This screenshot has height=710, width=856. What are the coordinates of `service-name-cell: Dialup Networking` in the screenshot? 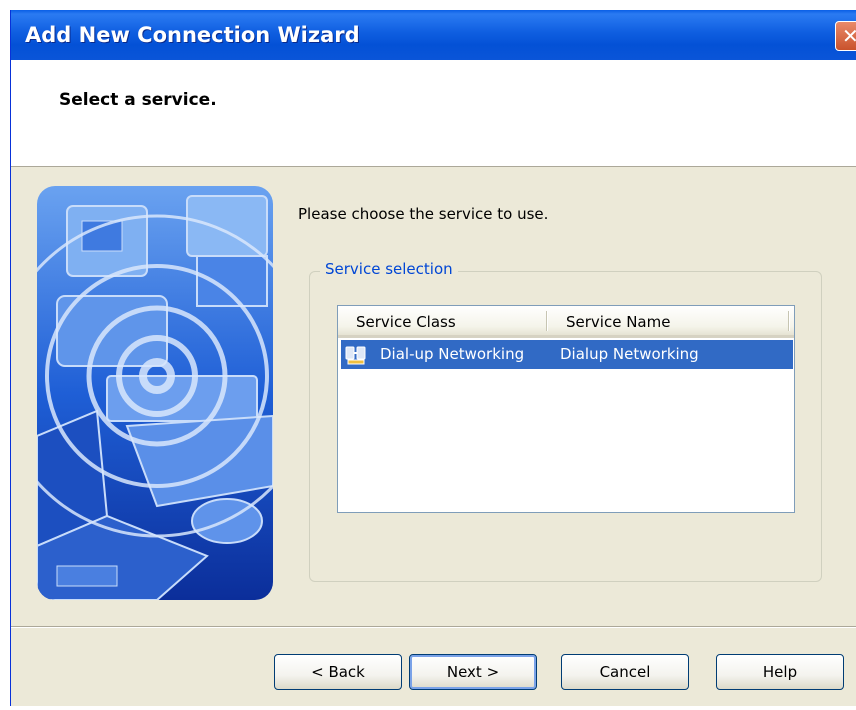 It's located at (629, 354).